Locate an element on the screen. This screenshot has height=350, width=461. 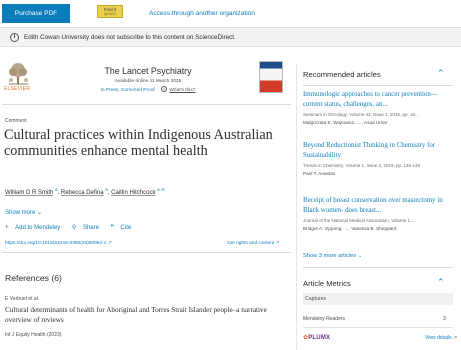
publisher-name: ELSEVIER is located at coordinates (17, 89).